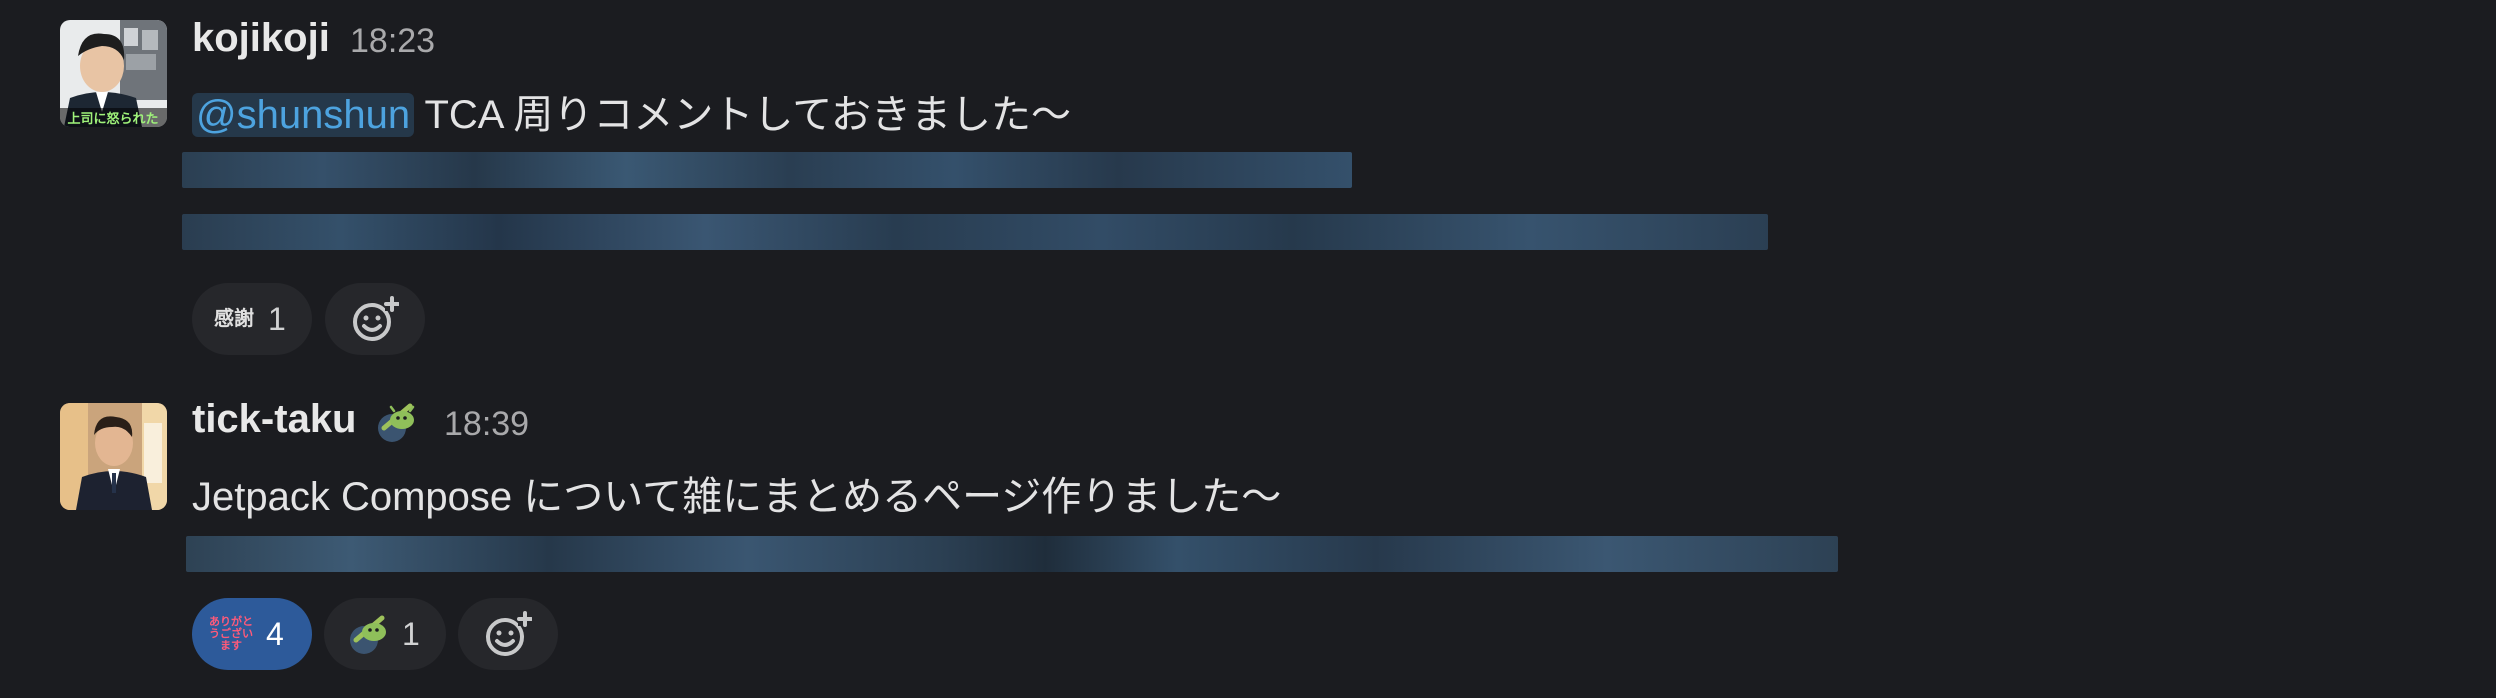 The image size is (2496, 698). What do you see at coordinates (737, 497) in the screenshot?
I see `message-text: Jetpack Compose について雑にまとめるページ作りました〜` at bounding box center [737, 497].